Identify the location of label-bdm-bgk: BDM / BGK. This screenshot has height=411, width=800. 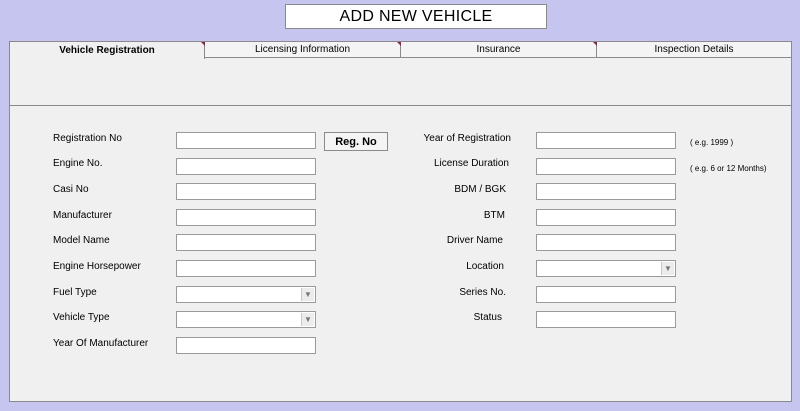
(480, 189).